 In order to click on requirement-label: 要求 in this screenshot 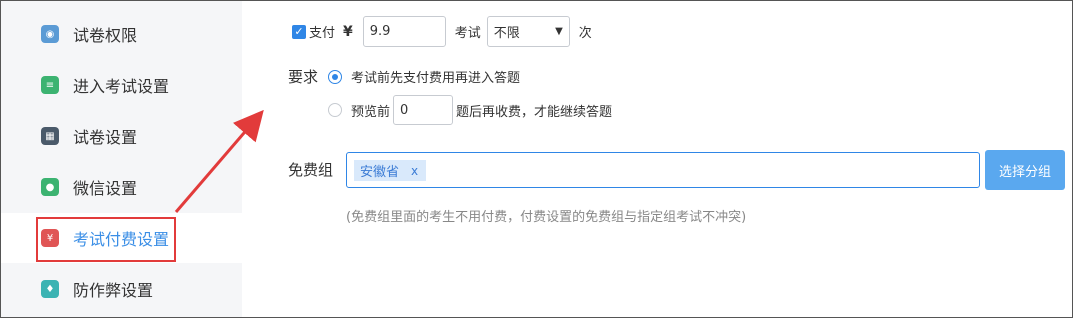, I will do `click(303, 77)`.